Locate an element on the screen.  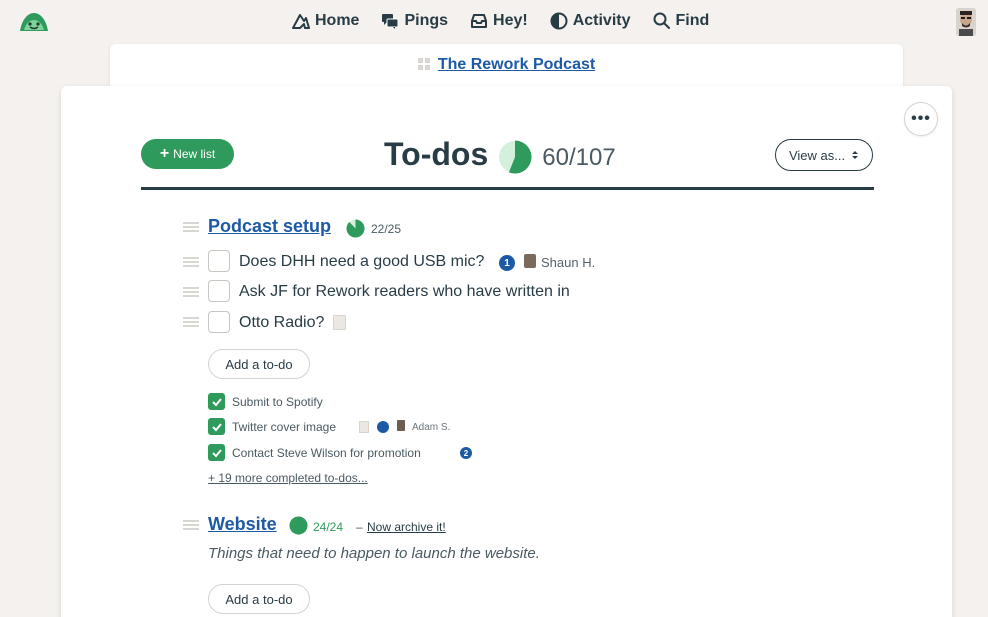
project-link: The Rework Podcast is located at coordinates (506, 65).